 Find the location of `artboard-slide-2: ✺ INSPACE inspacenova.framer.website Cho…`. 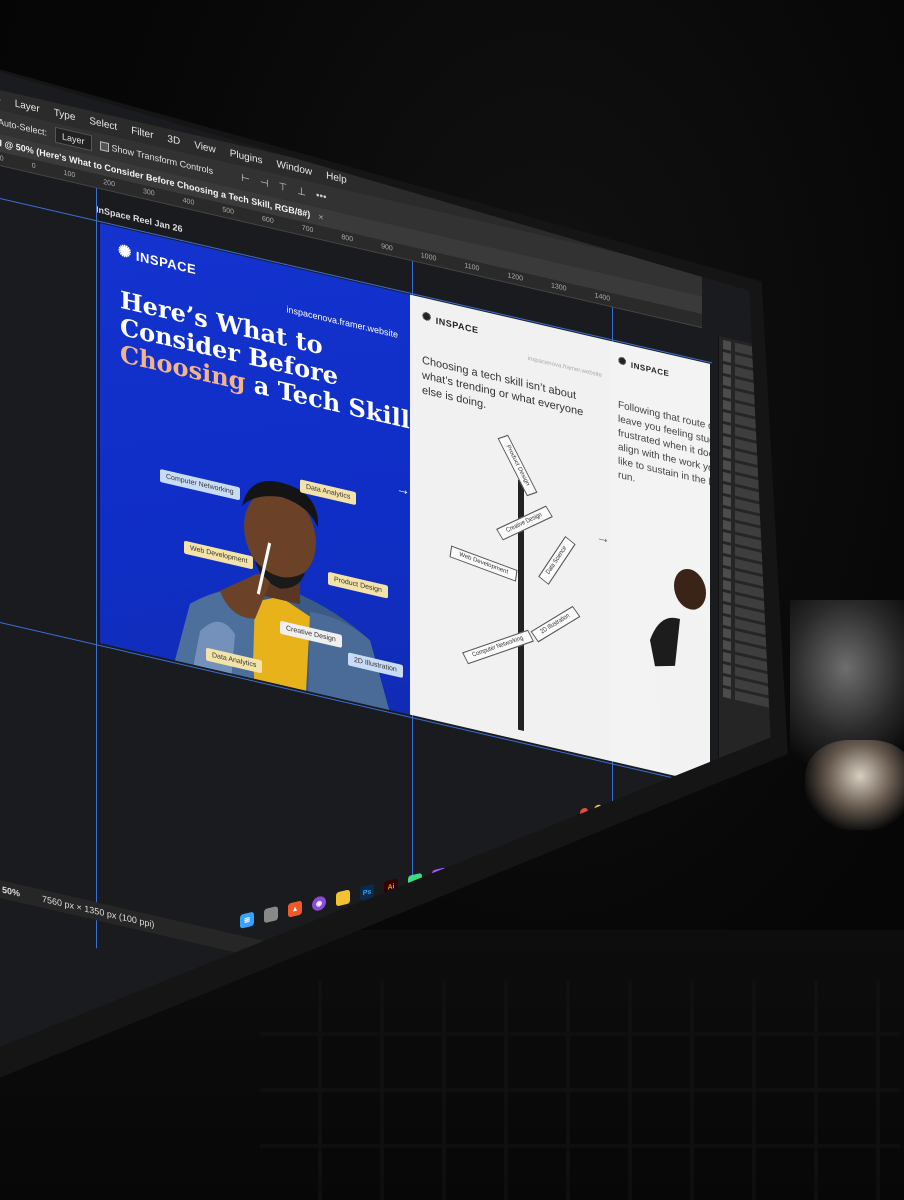

artboard-slide-2: ✺ INSPACE inspacenova.framer.website Cho… is located at coordinates (510, 527).